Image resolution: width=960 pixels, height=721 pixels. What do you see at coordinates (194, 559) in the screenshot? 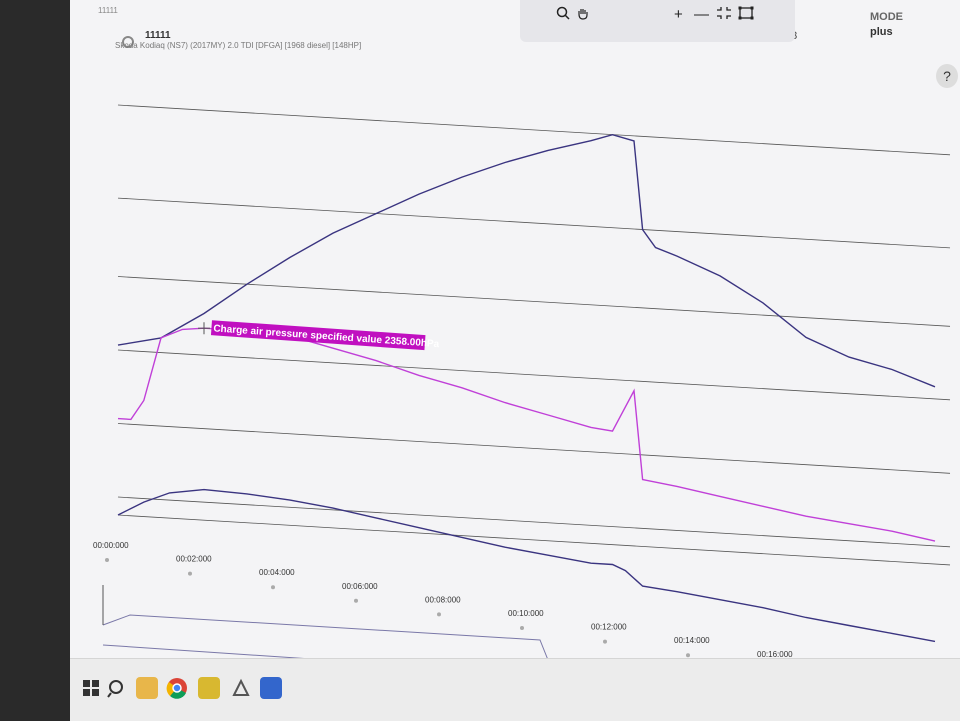
I see `x-tick-label: 00:02:000` at bounding box center [194, 559].